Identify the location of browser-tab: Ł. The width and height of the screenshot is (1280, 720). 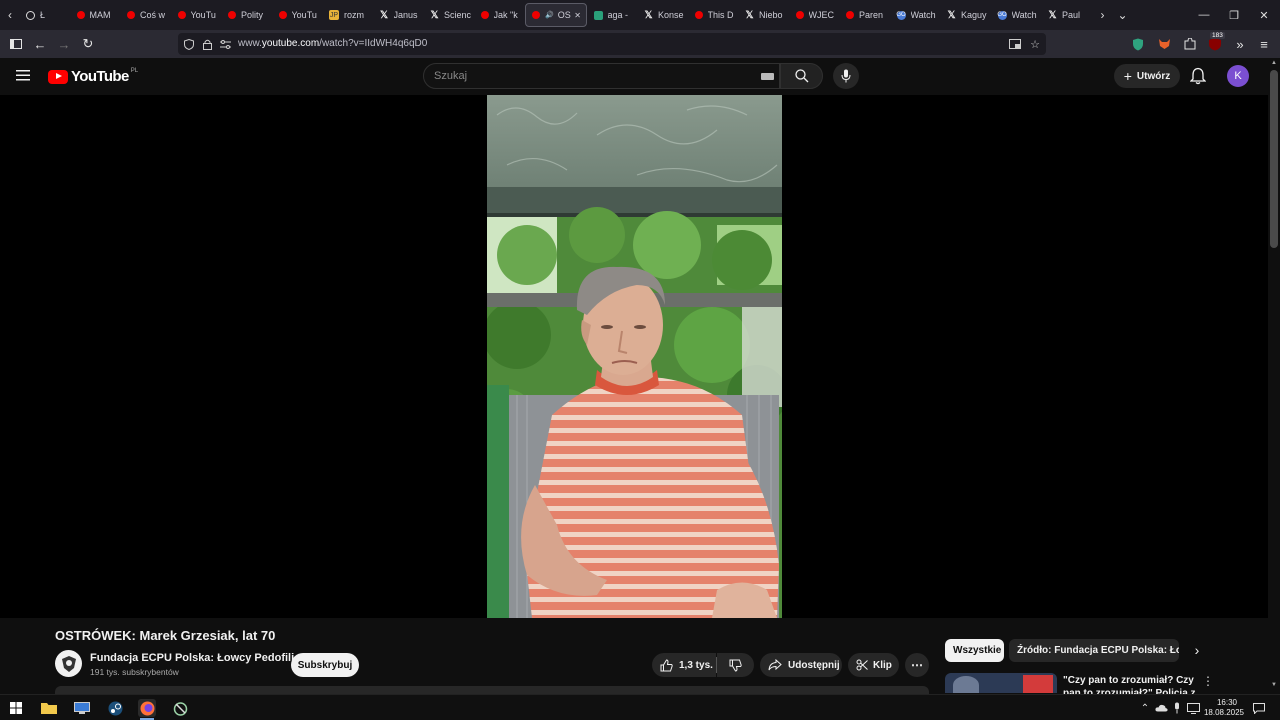
(45, 15).